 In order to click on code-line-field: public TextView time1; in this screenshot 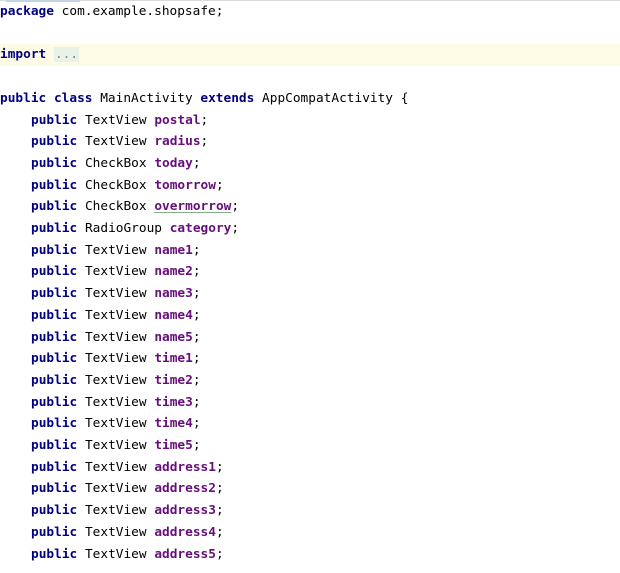, I will do `click(310, 359)`.